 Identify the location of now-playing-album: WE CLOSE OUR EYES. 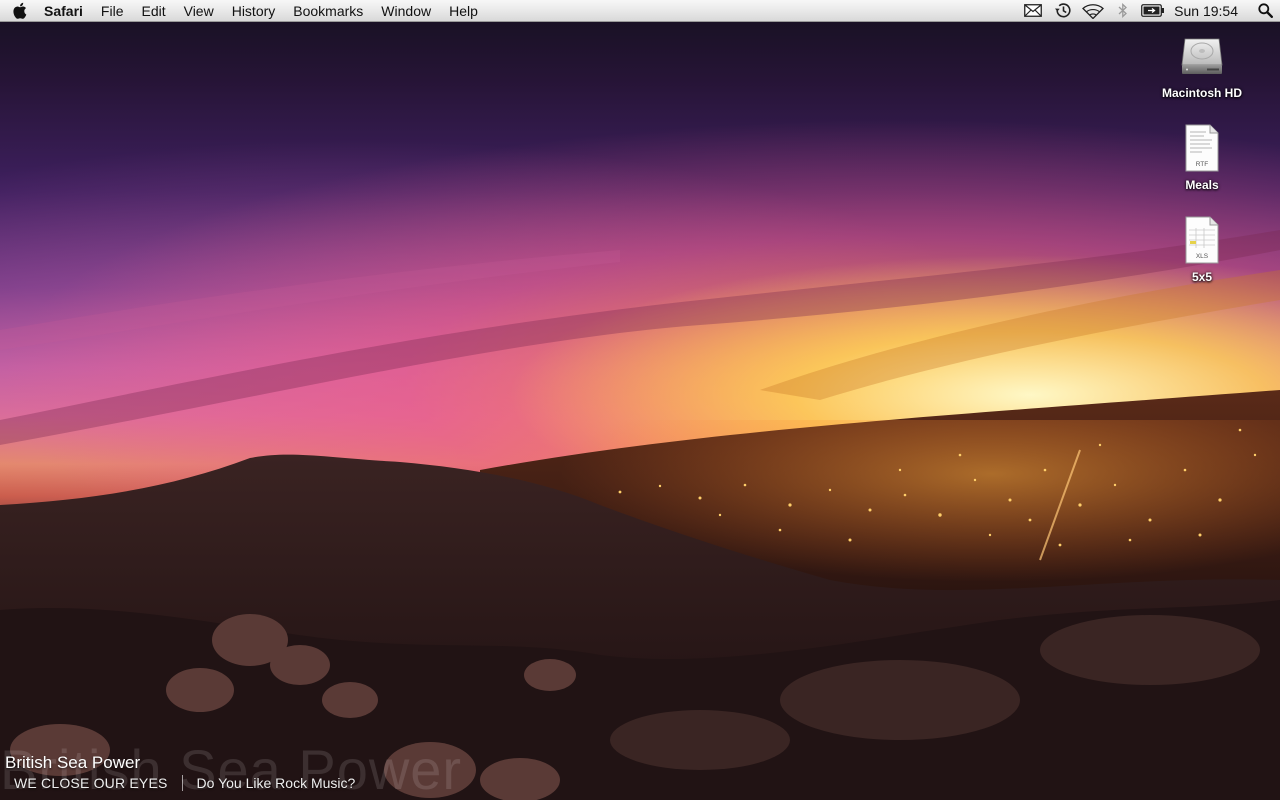
(91, 783).